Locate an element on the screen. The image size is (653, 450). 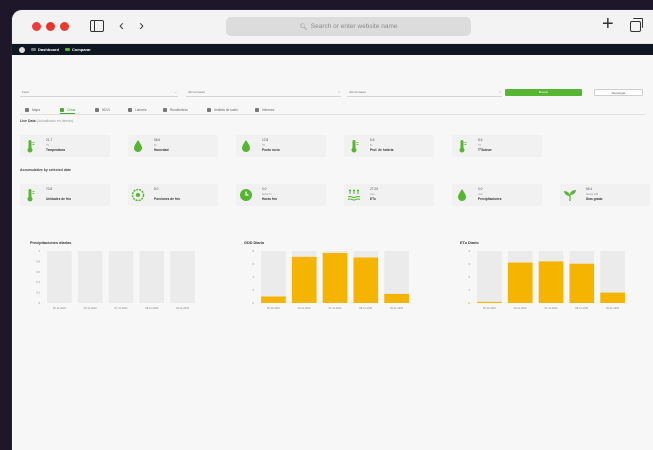
tab-mapa: Mapa is located at coordinates (32, 110).